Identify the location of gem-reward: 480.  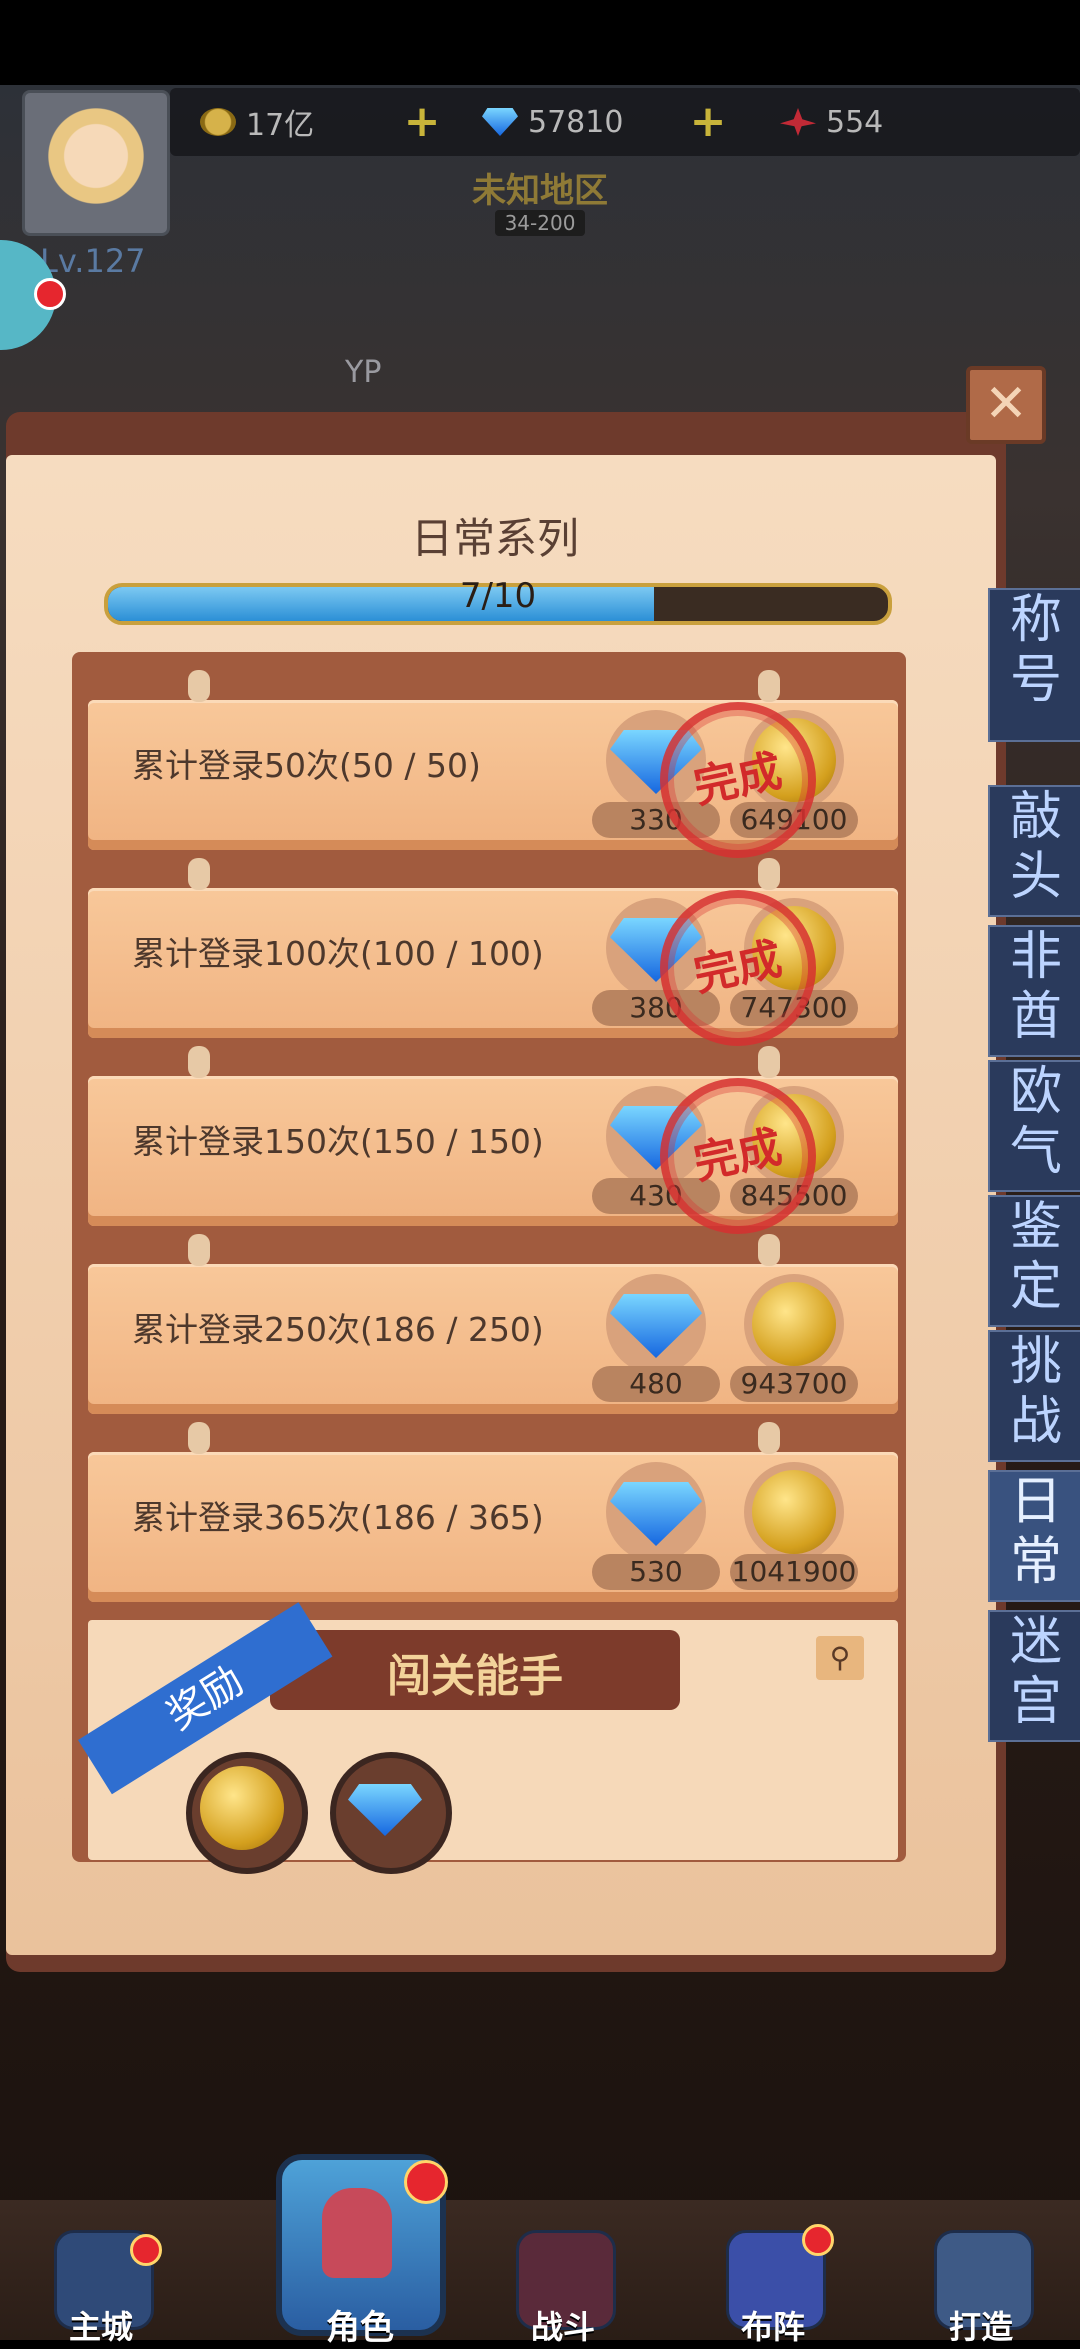
(656, 1339).